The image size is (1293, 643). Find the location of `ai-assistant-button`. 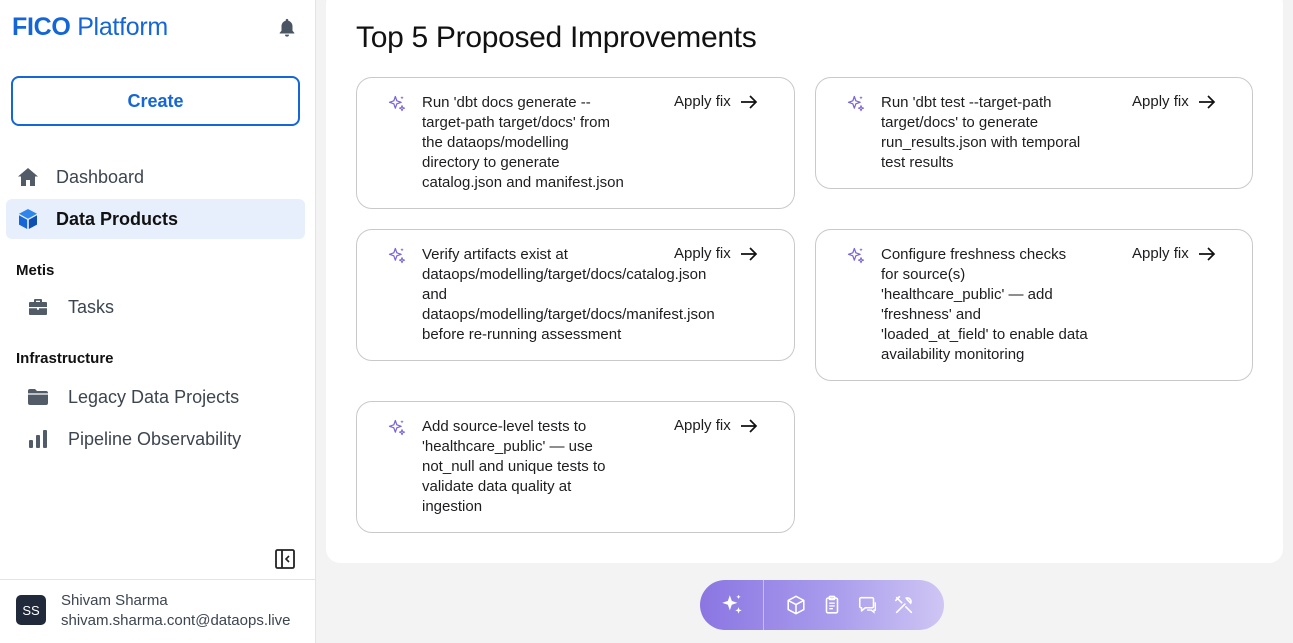

ai-assistant-button is located at coordinates (732, 605).